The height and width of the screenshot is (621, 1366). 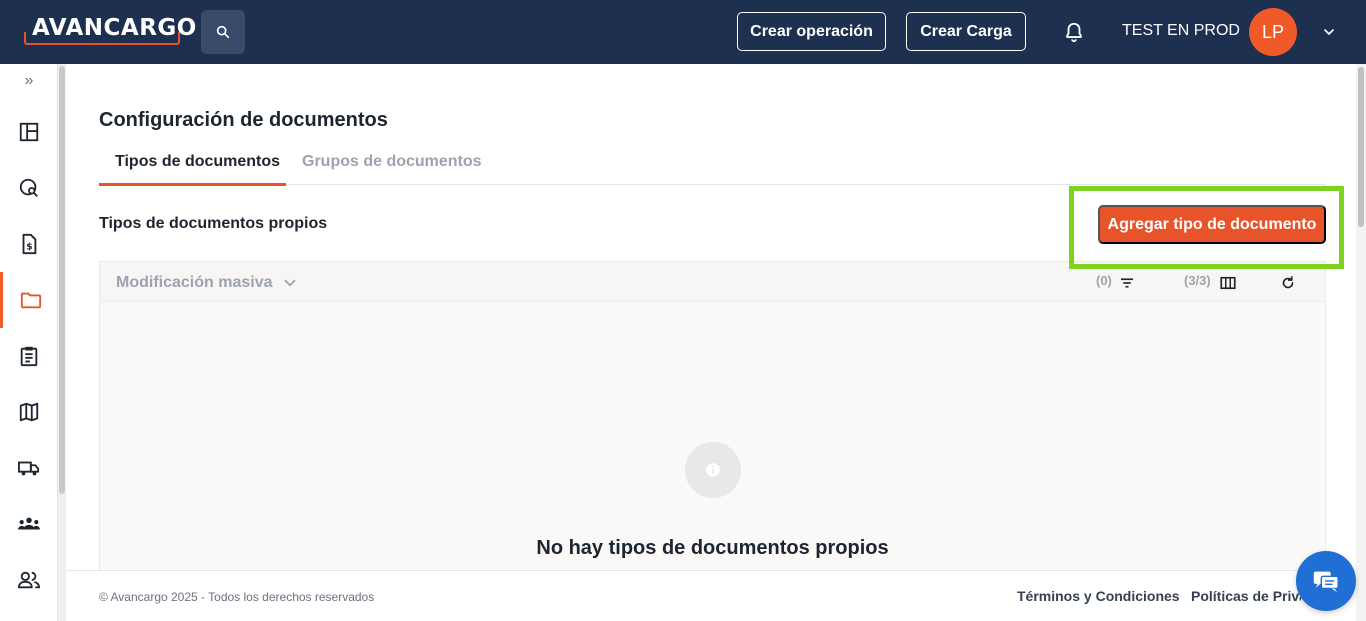 What do you see at coordinates (243, 120) in the screenshot?
I see `page-title: Configuración de documentos` at bounding box center [243, 120].